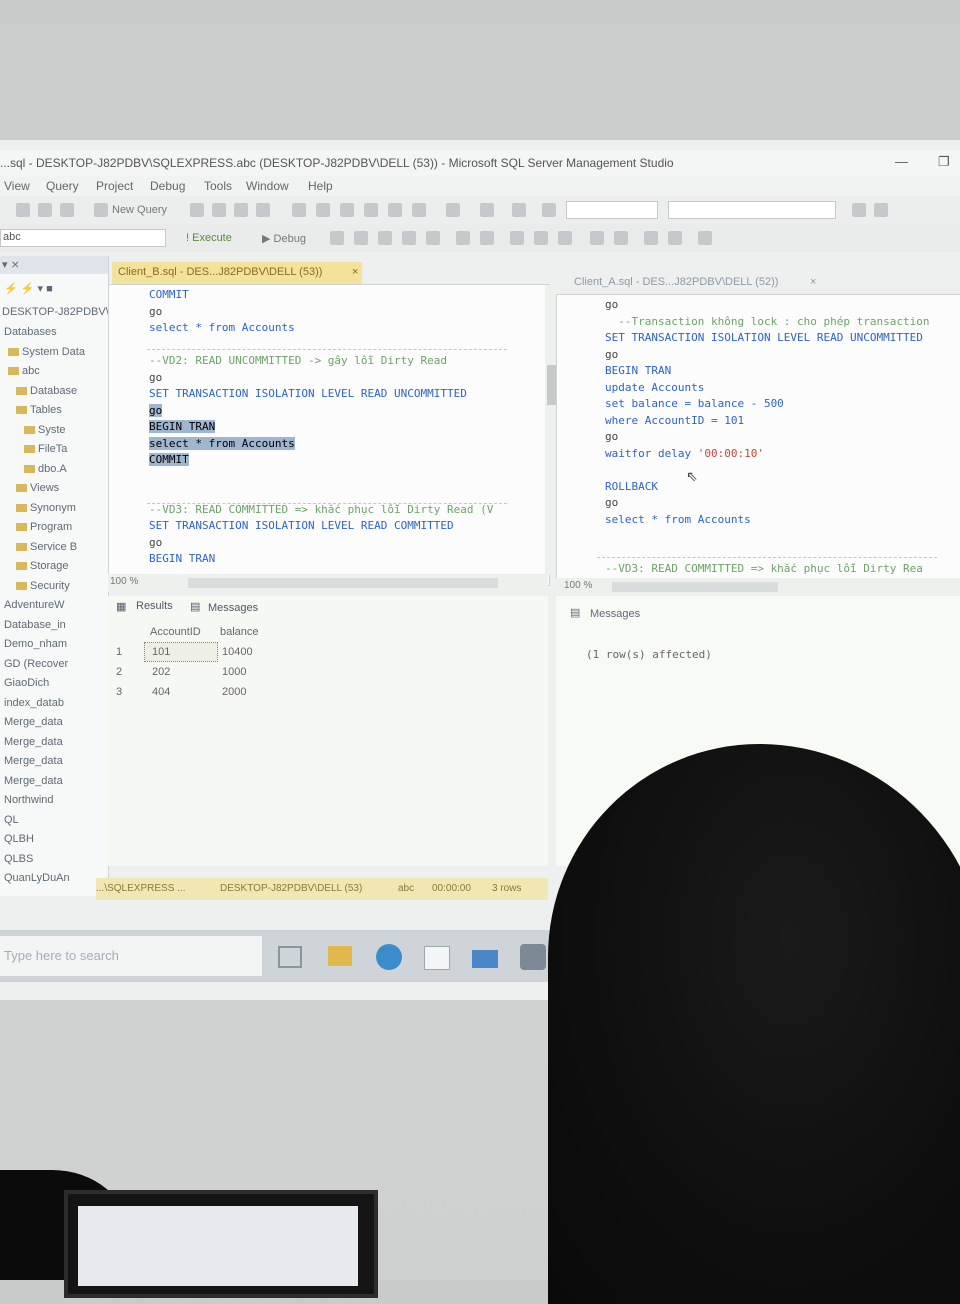  Describe the element at coordinates (46, 391) in the screenshot. I see `tree-node: Database` at that location.